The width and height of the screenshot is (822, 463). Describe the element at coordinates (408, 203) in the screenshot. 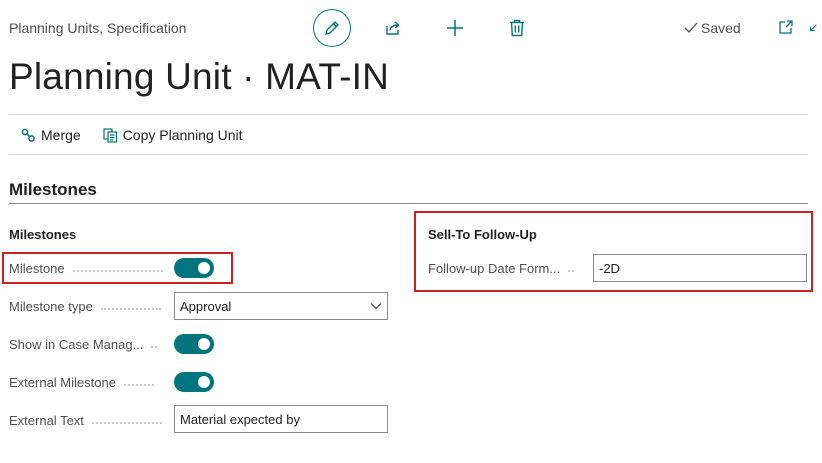

I see `section-underline` at that location.